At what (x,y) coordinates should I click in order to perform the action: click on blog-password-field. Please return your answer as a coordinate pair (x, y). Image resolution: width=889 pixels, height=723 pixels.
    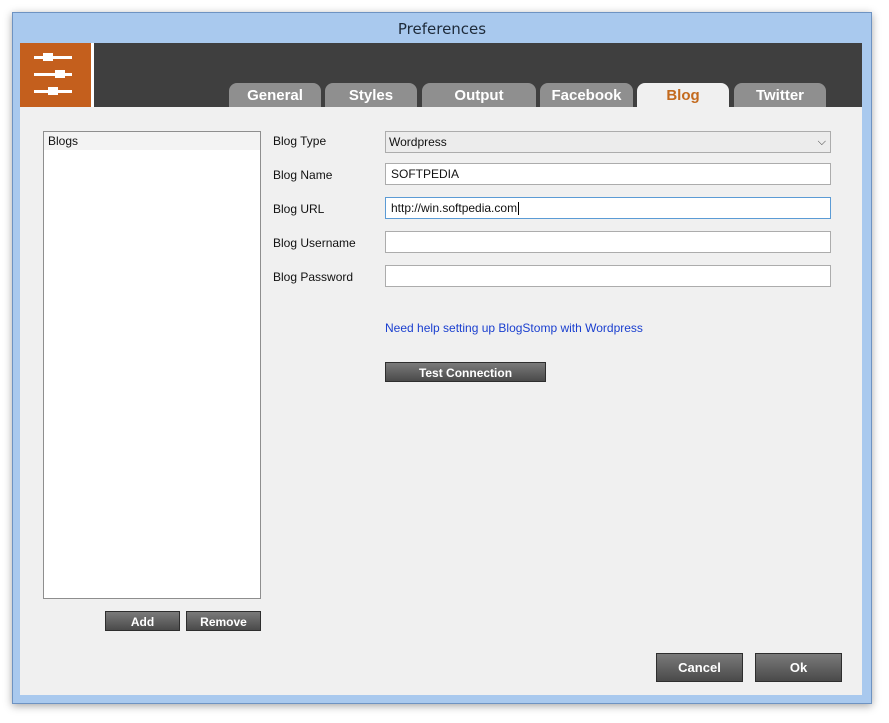
    Looking at the image, I should click on (608, 276).